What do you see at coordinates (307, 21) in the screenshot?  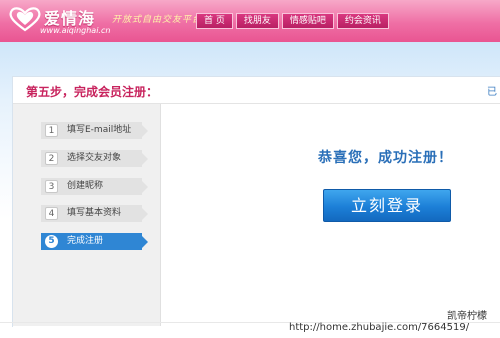 I see `nav-forum: 情感贴吧` at bounding box center [307, 21].